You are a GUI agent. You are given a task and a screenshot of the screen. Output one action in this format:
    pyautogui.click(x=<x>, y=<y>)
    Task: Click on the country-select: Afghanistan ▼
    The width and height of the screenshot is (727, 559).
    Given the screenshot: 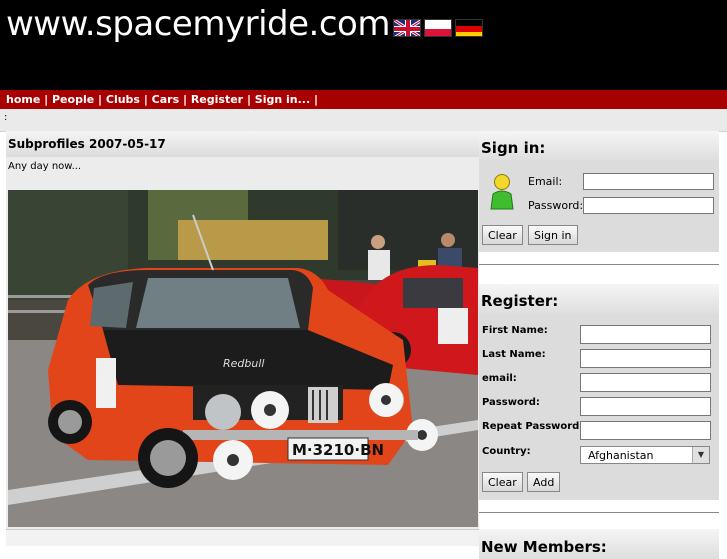 What is the action you would take?
    pyautogui.click(x=645, y=455)
    